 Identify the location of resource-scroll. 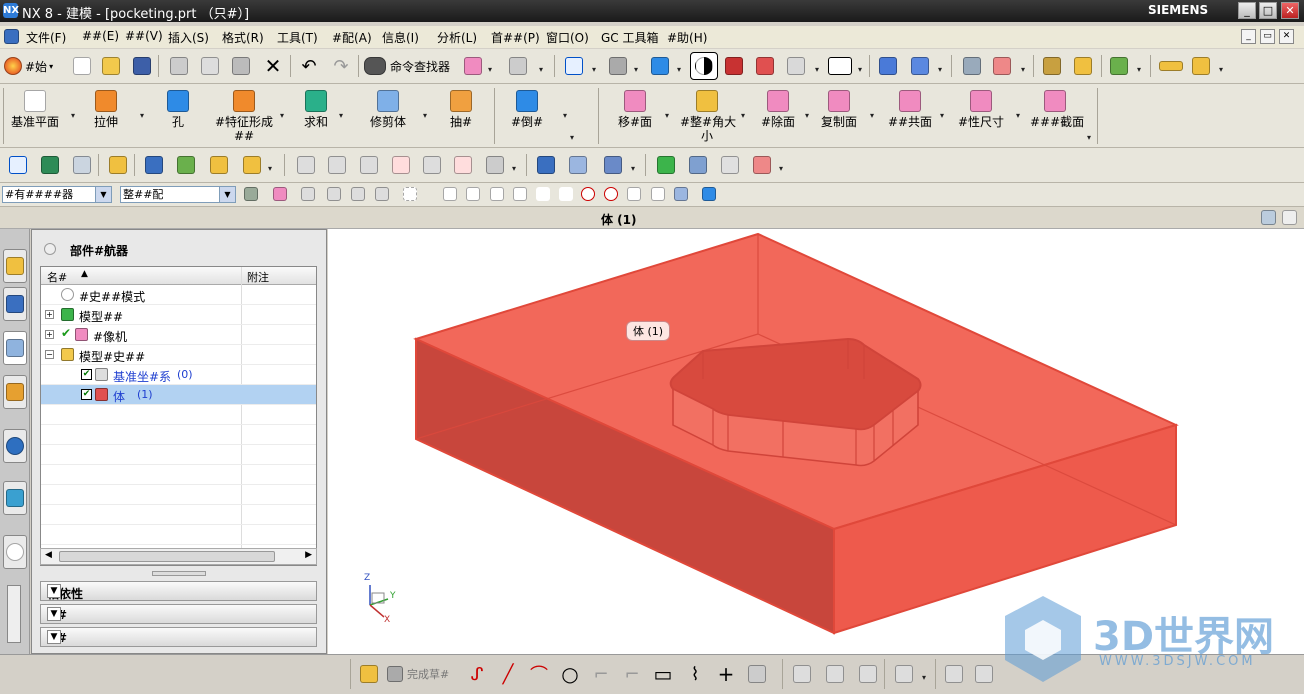
(14, 614).